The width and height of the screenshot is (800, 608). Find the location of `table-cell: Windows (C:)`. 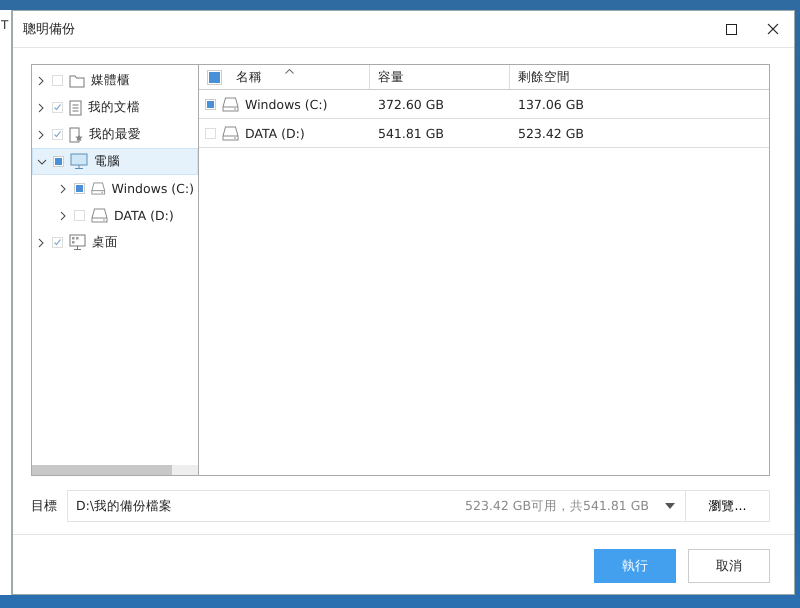

table-cell: Windows (C:) is located at coordinates (286, 104).